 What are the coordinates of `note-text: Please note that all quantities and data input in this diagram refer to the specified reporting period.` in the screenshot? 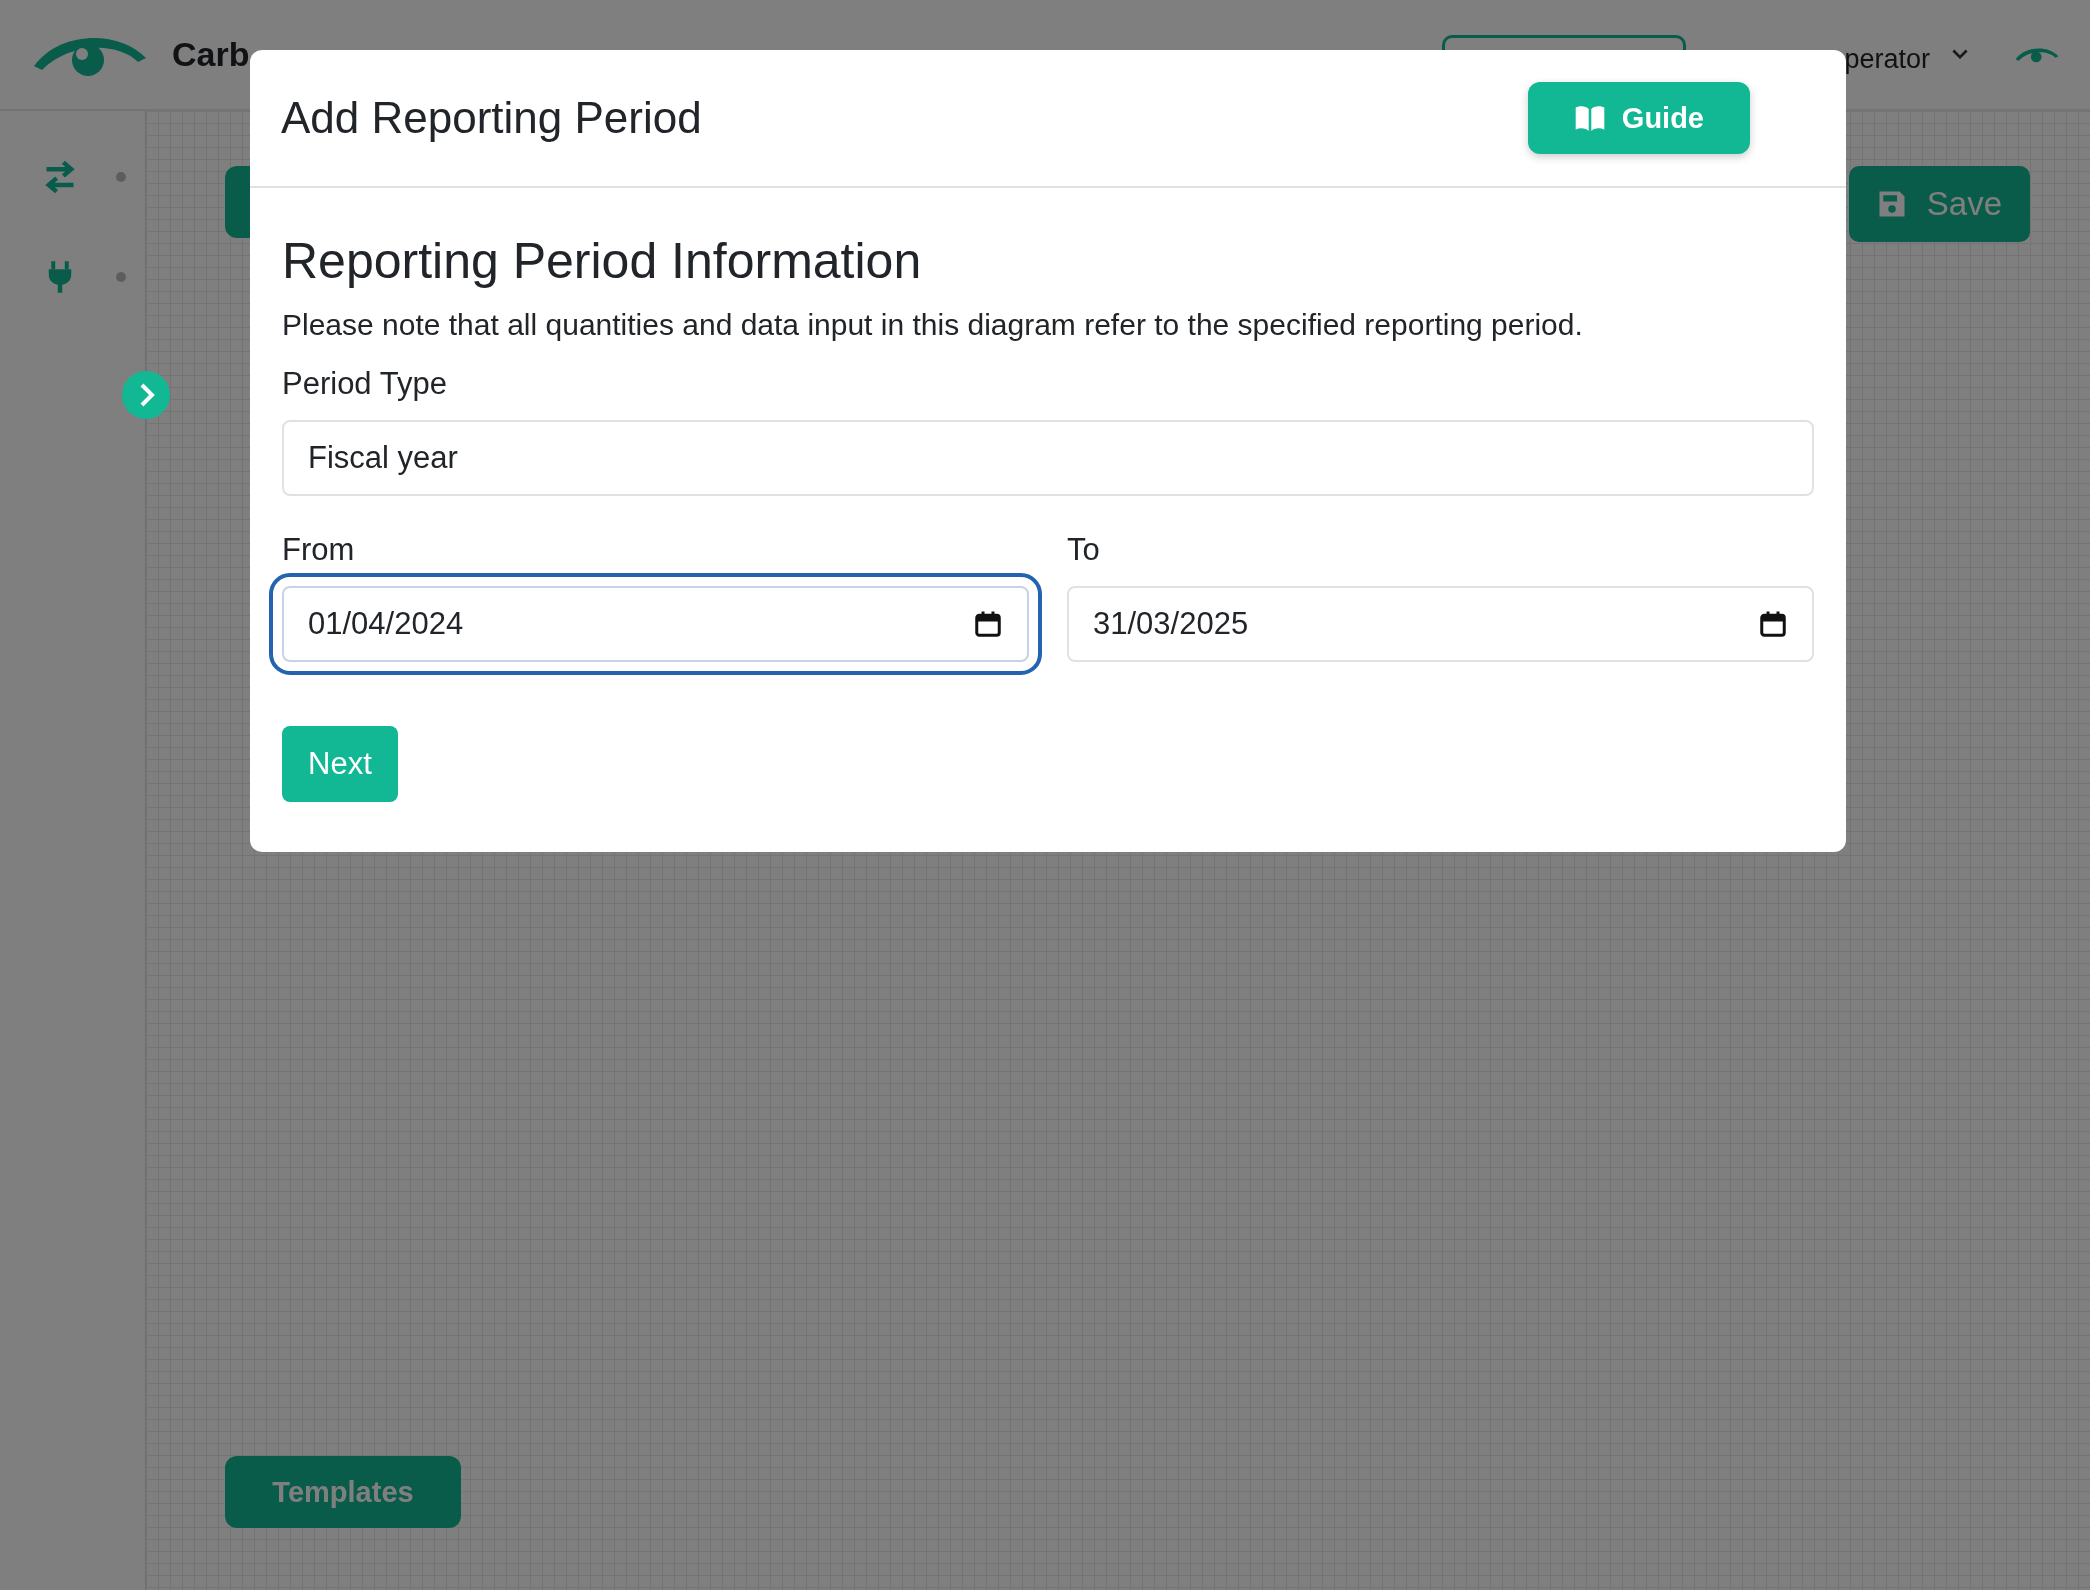 It's located at (932, 325).